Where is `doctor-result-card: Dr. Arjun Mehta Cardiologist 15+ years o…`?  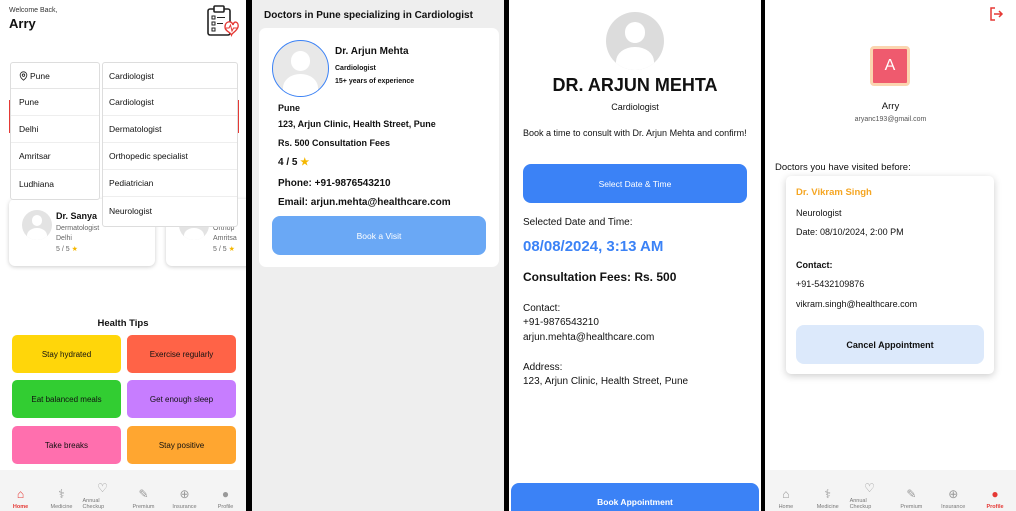 doctor-result-card: Dr. Arjun Mehta Cardiologist 15+ years o… is located at coordinates (379, 147).